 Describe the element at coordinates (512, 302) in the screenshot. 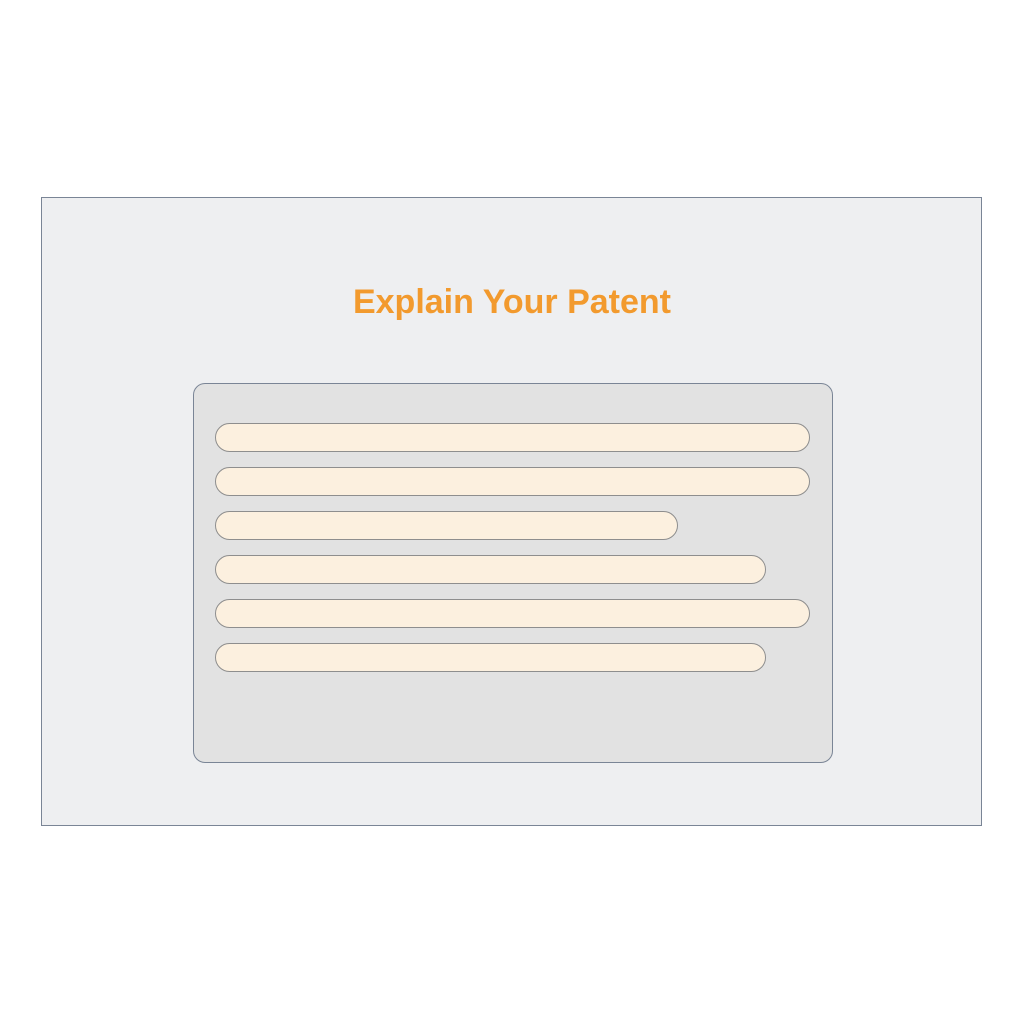

I see `page-title: Explain Your Patent` at that location.